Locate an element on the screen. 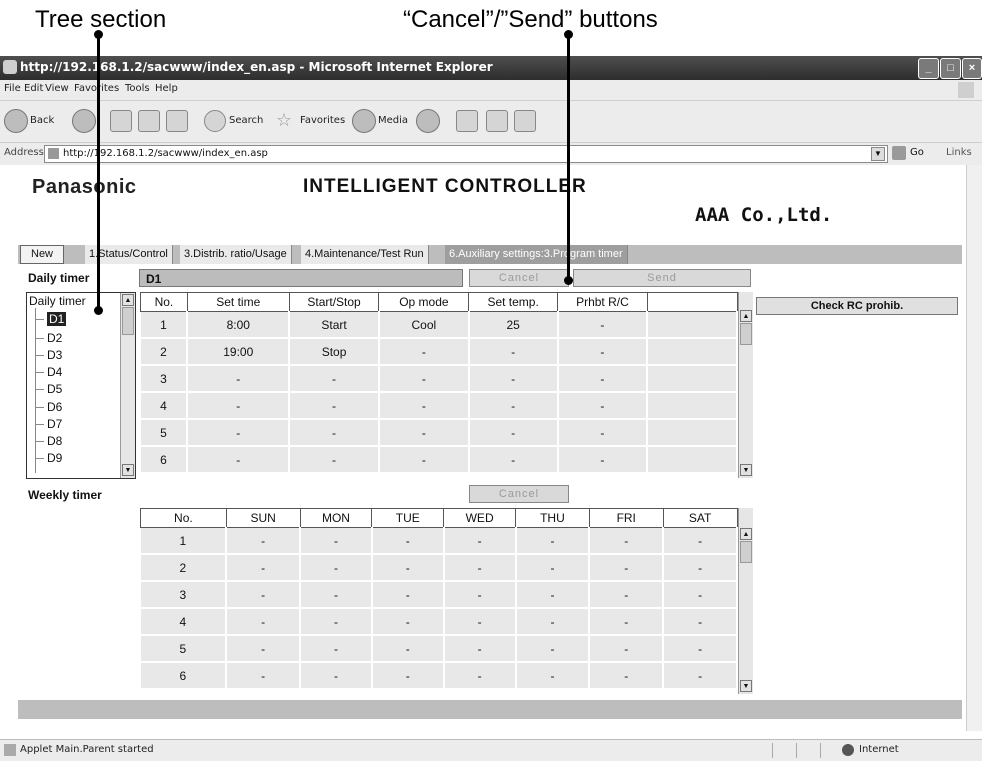  table-cell: 6 is located at coordinates (164, 460).